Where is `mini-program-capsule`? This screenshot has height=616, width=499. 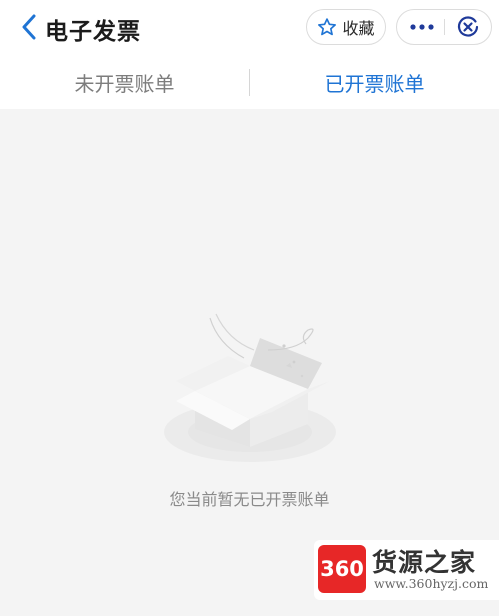 mini-program-capsule is located at coordinates (444, 27).